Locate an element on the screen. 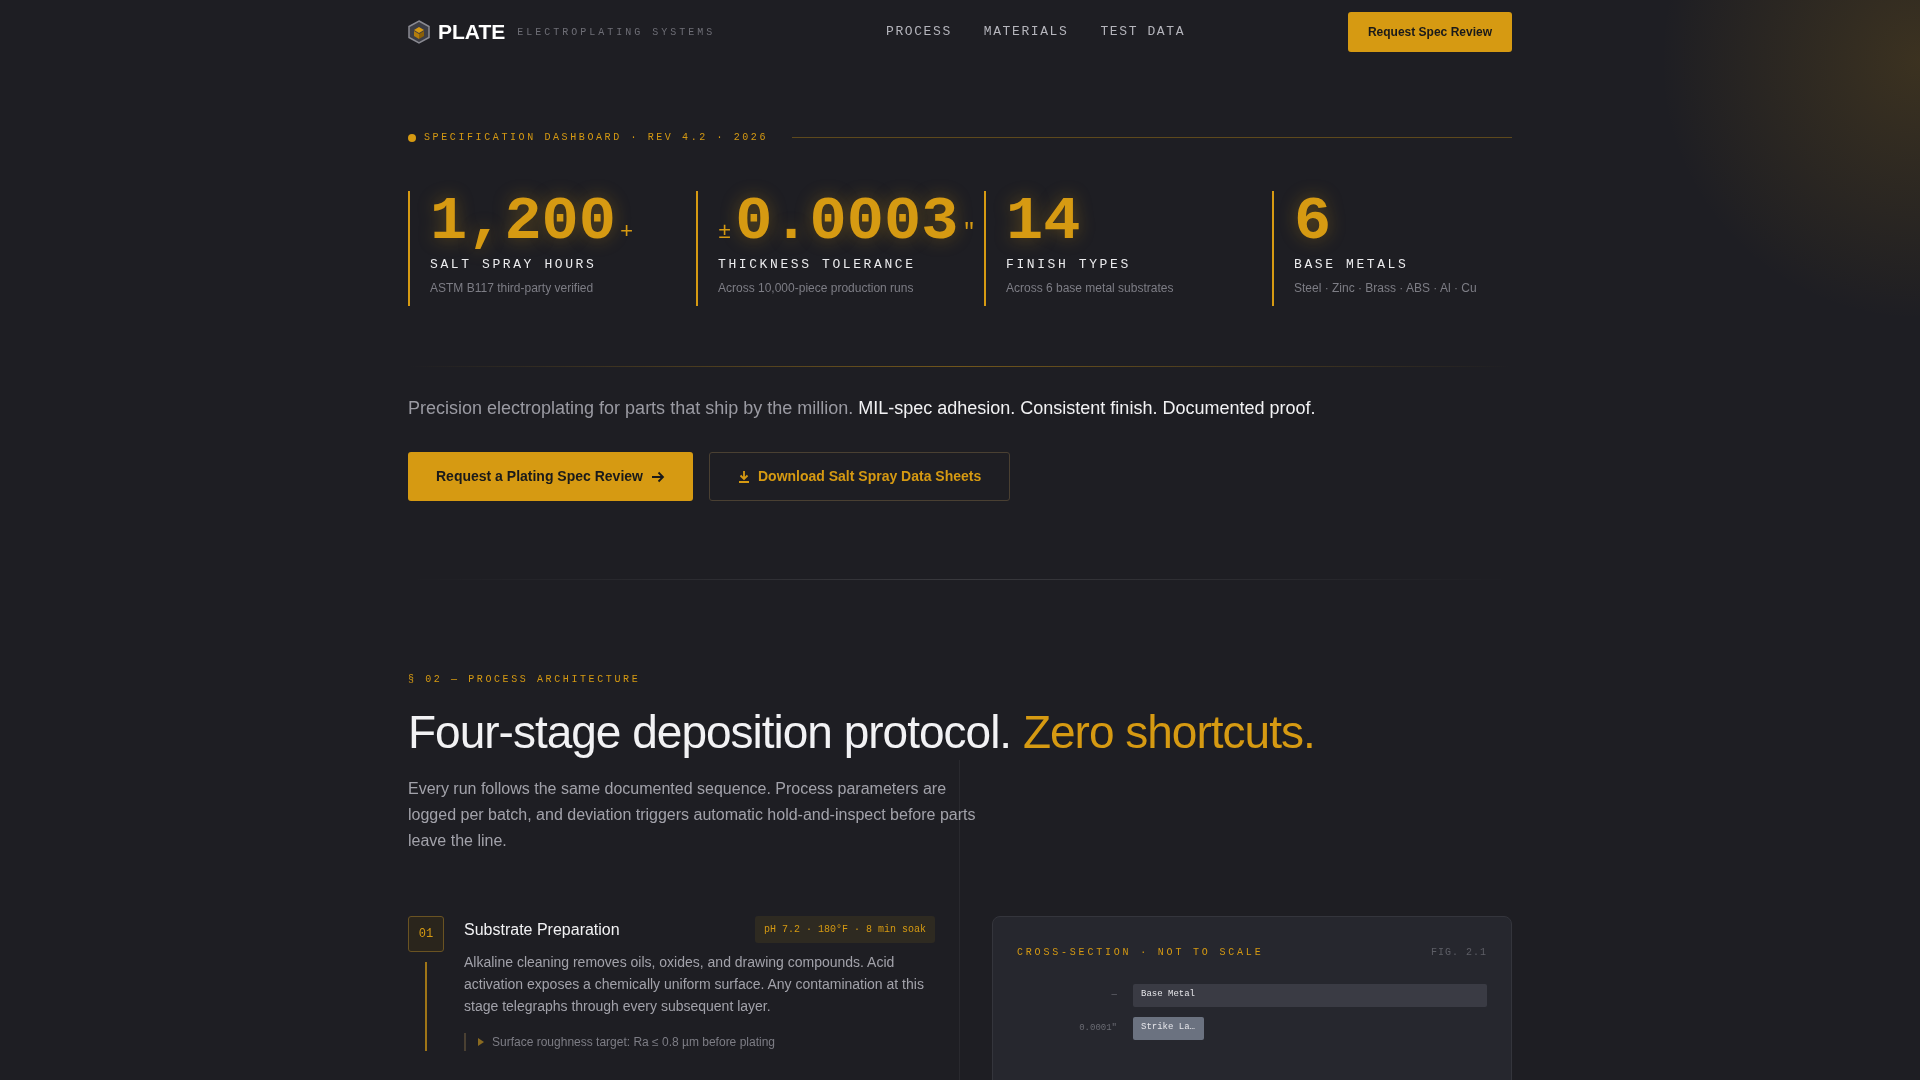 The width and height of the screenshot is (1920, 1080). stat-note: Steel · Zinc · Brass · ABS · Al · Cu is located at coordinates (1386, 288).